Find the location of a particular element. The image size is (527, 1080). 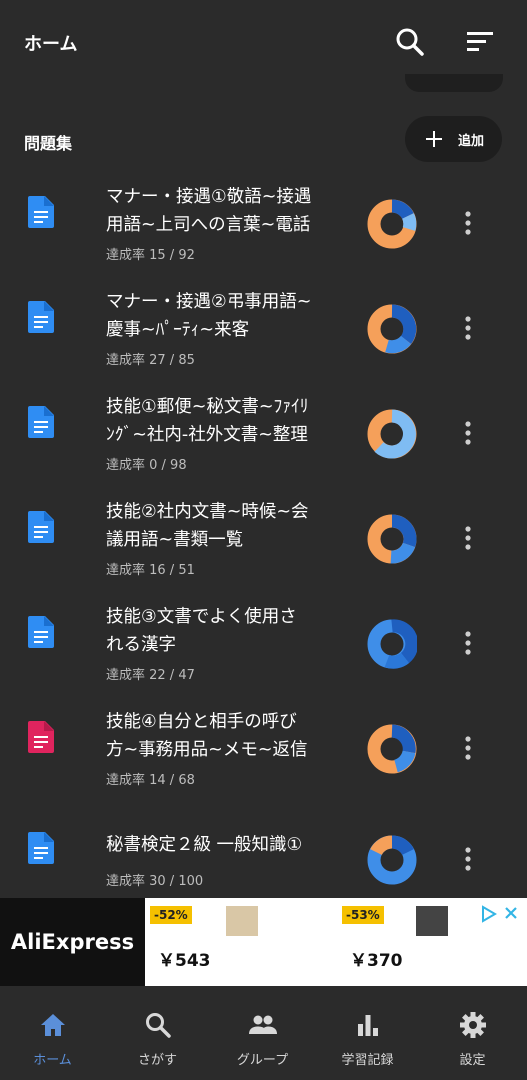

list-item: マナー・接遇①敬語~接遇 用語~上司への言葉~電話 達成率 15 / 92 is located at coordinates (263, 226).